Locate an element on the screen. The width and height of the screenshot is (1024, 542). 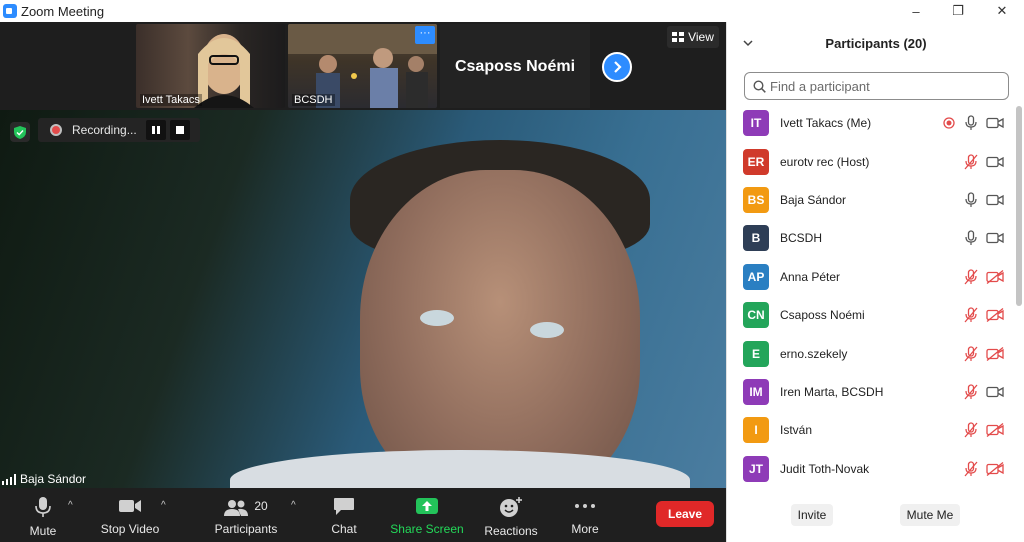
participants-scrollbar is located at coordinates (1019, 206).